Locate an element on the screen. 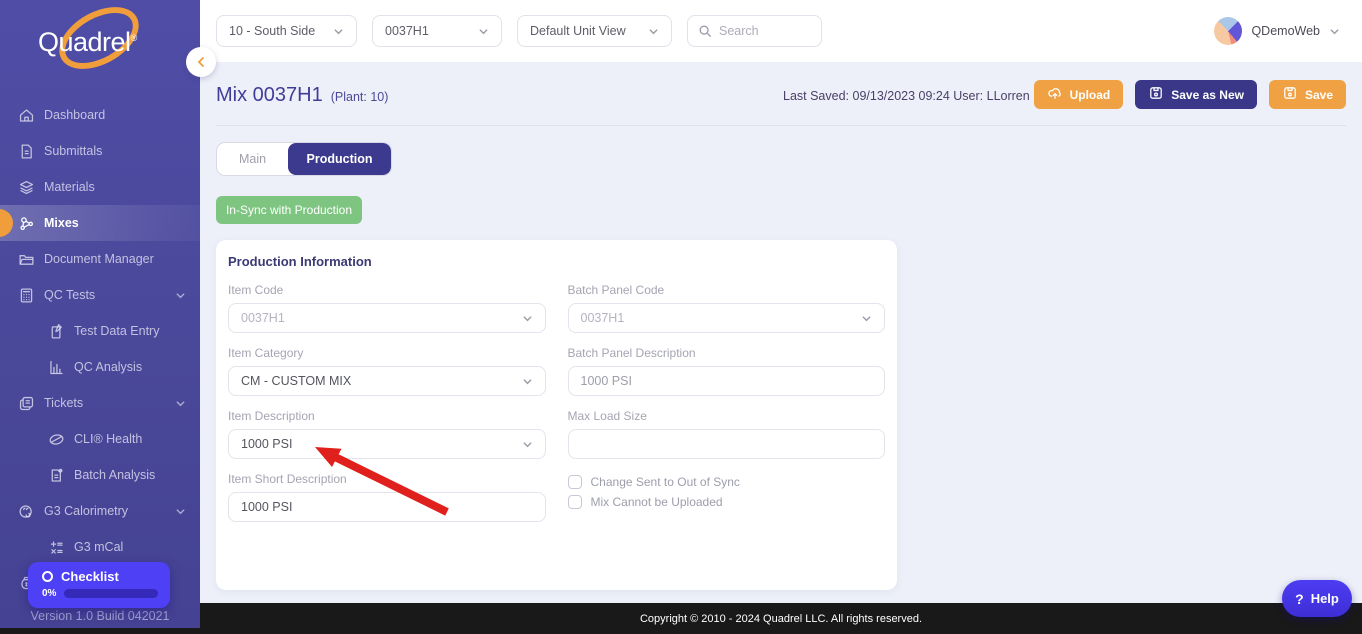  sidebar-item-qc-analysis: QC Analysis is located at coordinates (100, 367).